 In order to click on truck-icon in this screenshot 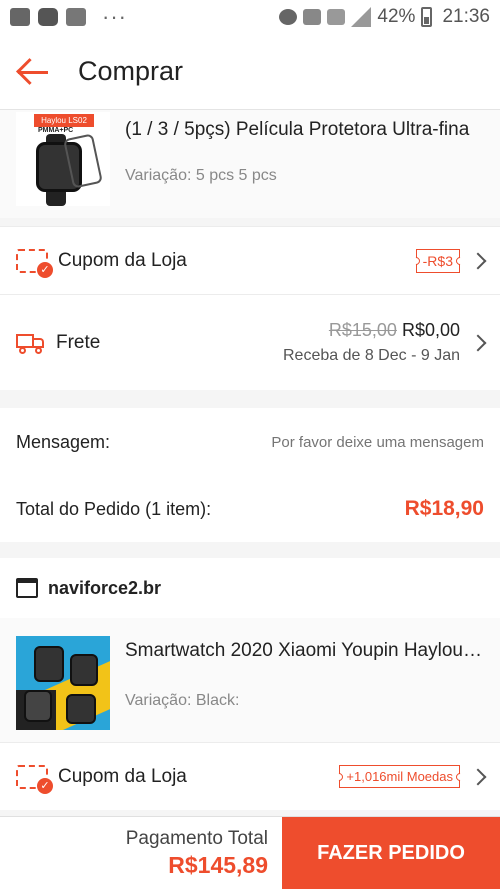, I will do `click(31, 343)`.